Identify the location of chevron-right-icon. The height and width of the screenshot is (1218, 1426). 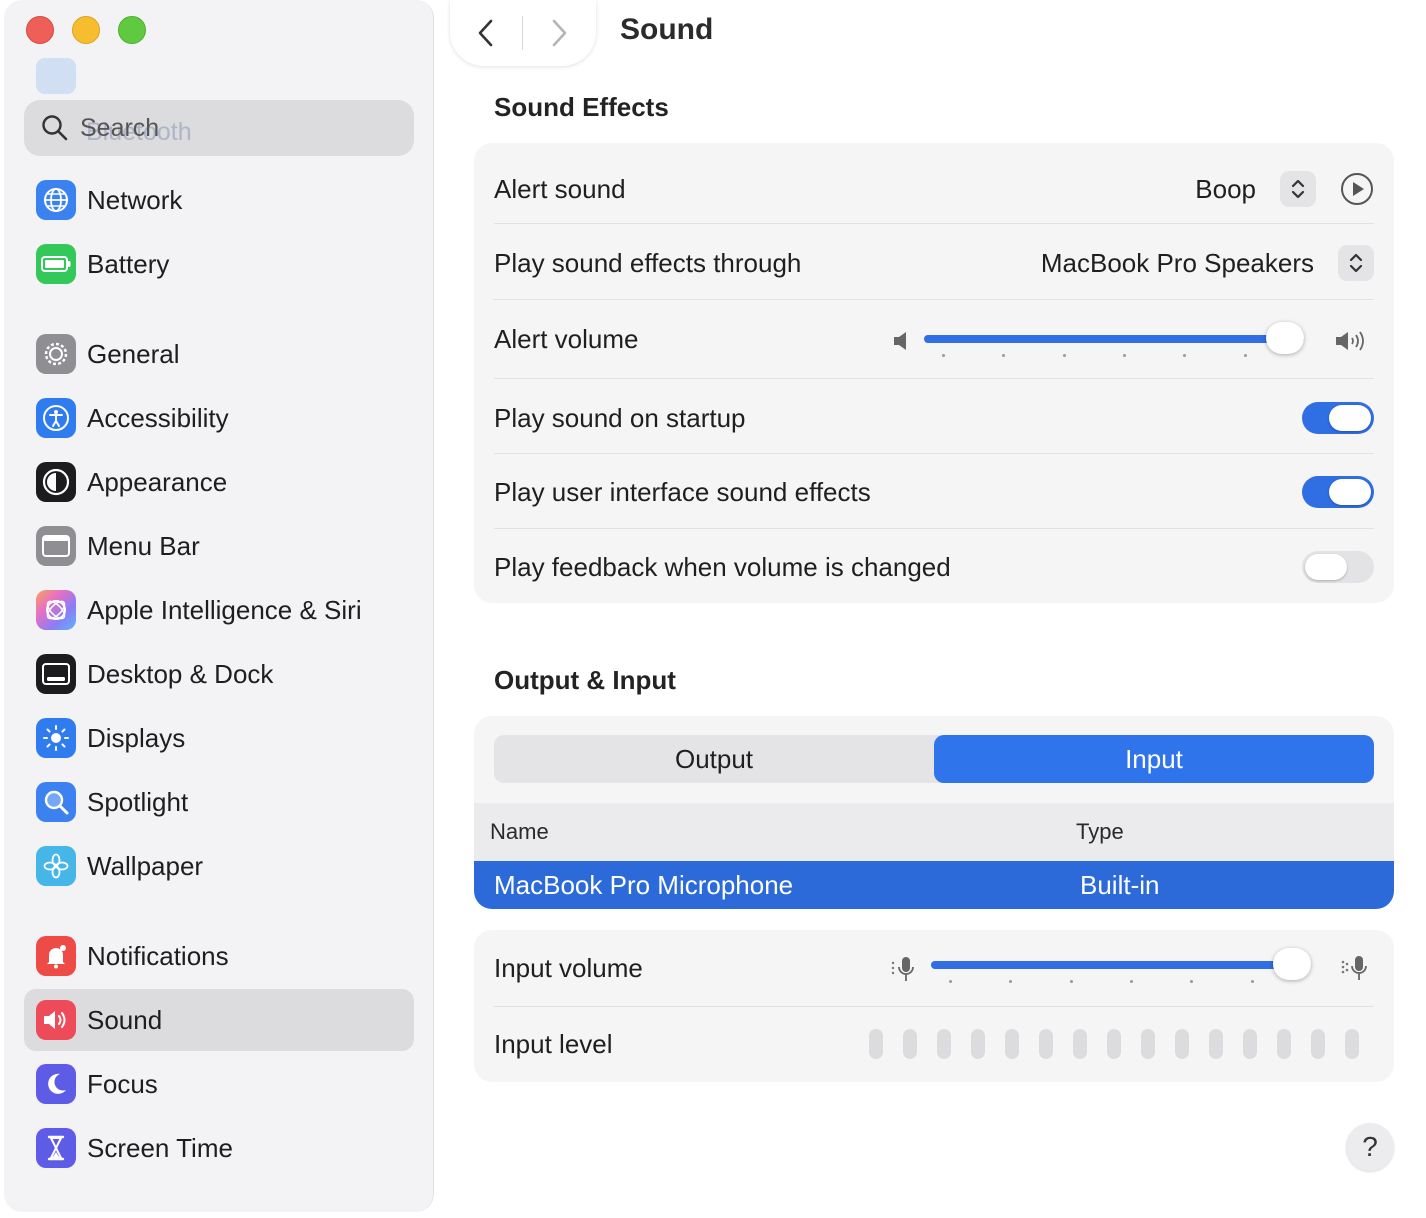
(559, 33).